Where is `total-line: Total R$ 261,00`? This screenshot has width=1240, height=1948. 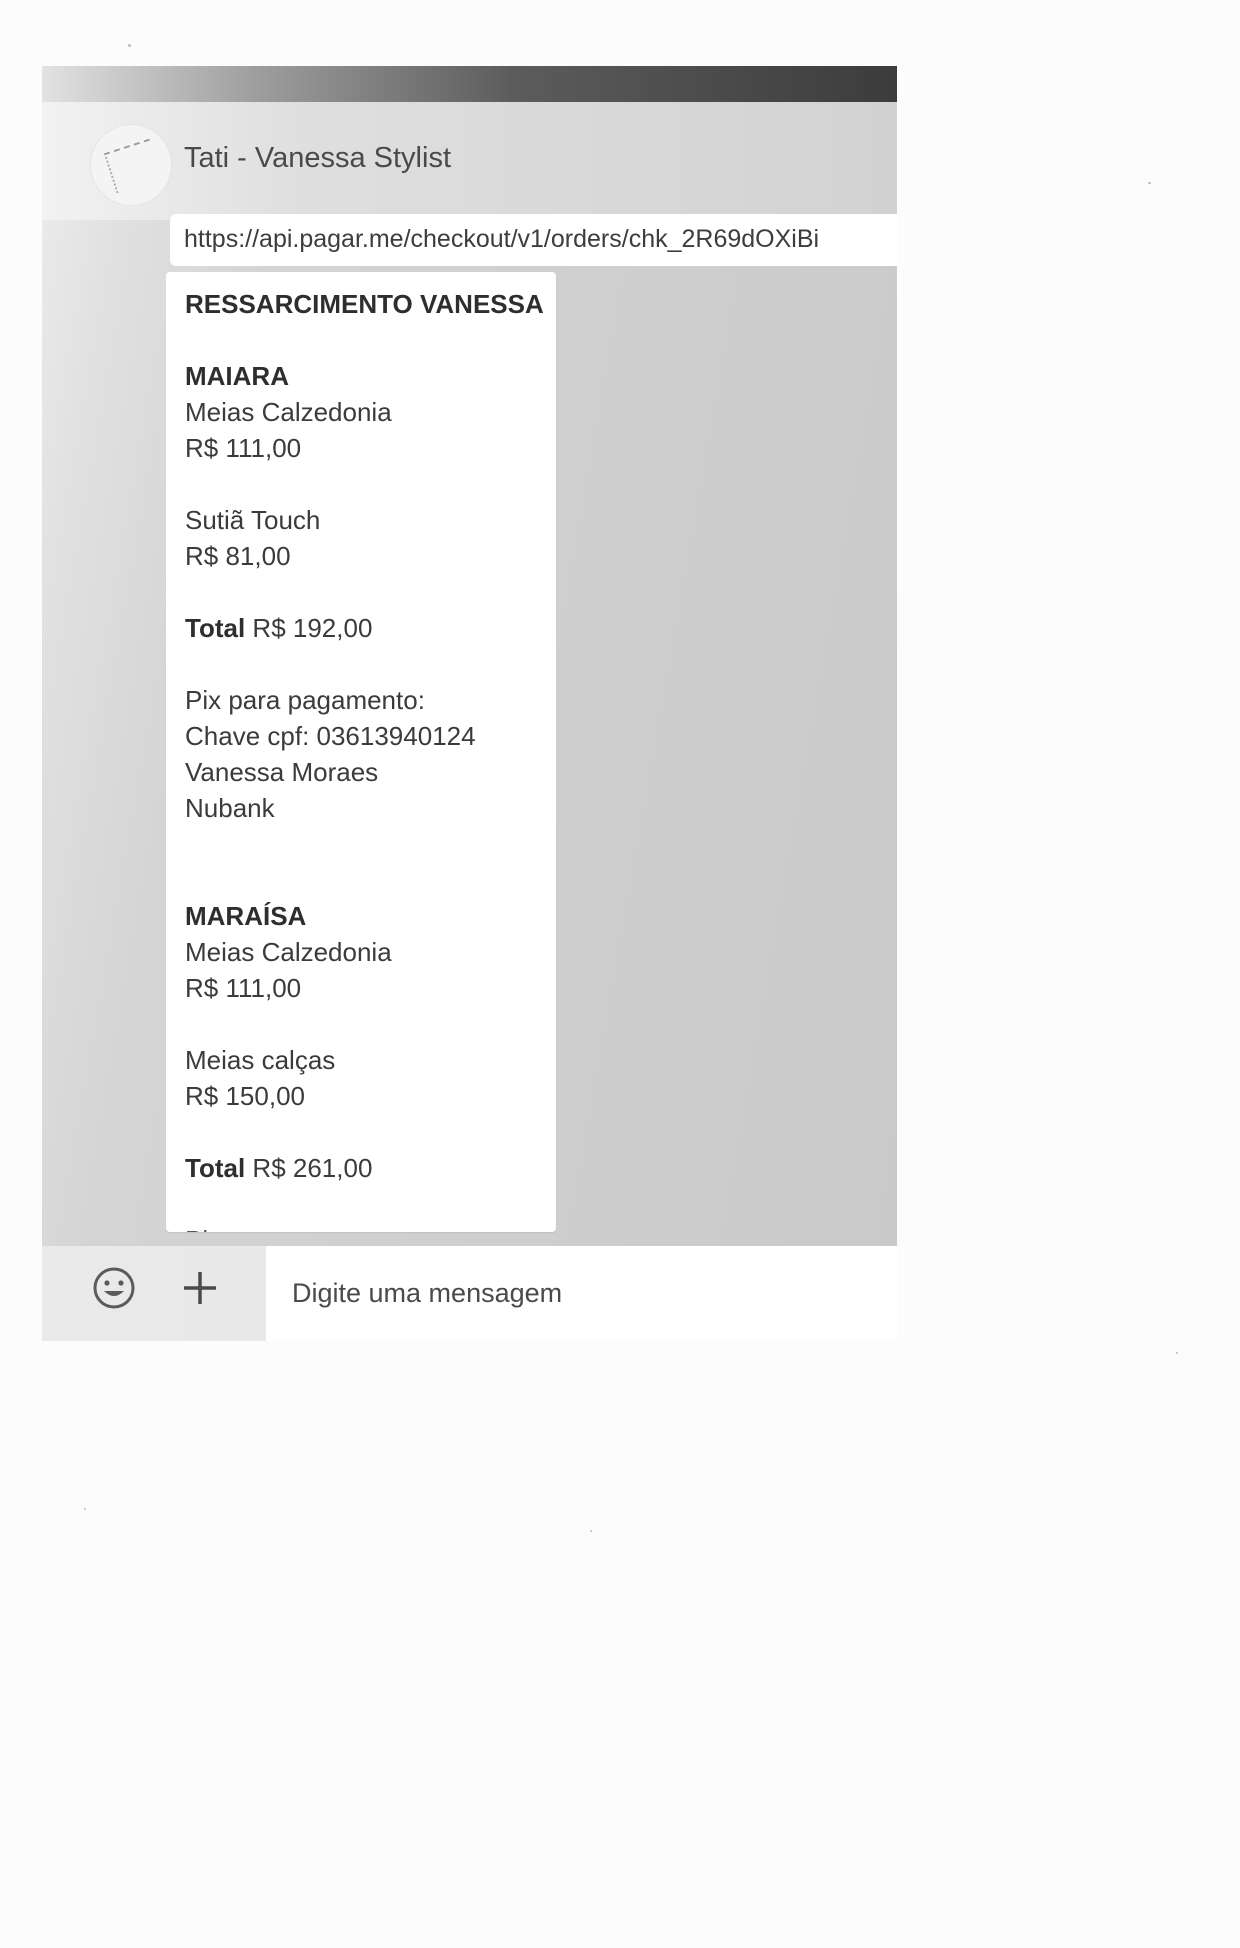 total-line: Total R$ 261,00 is located at coordinates (366, 1168).